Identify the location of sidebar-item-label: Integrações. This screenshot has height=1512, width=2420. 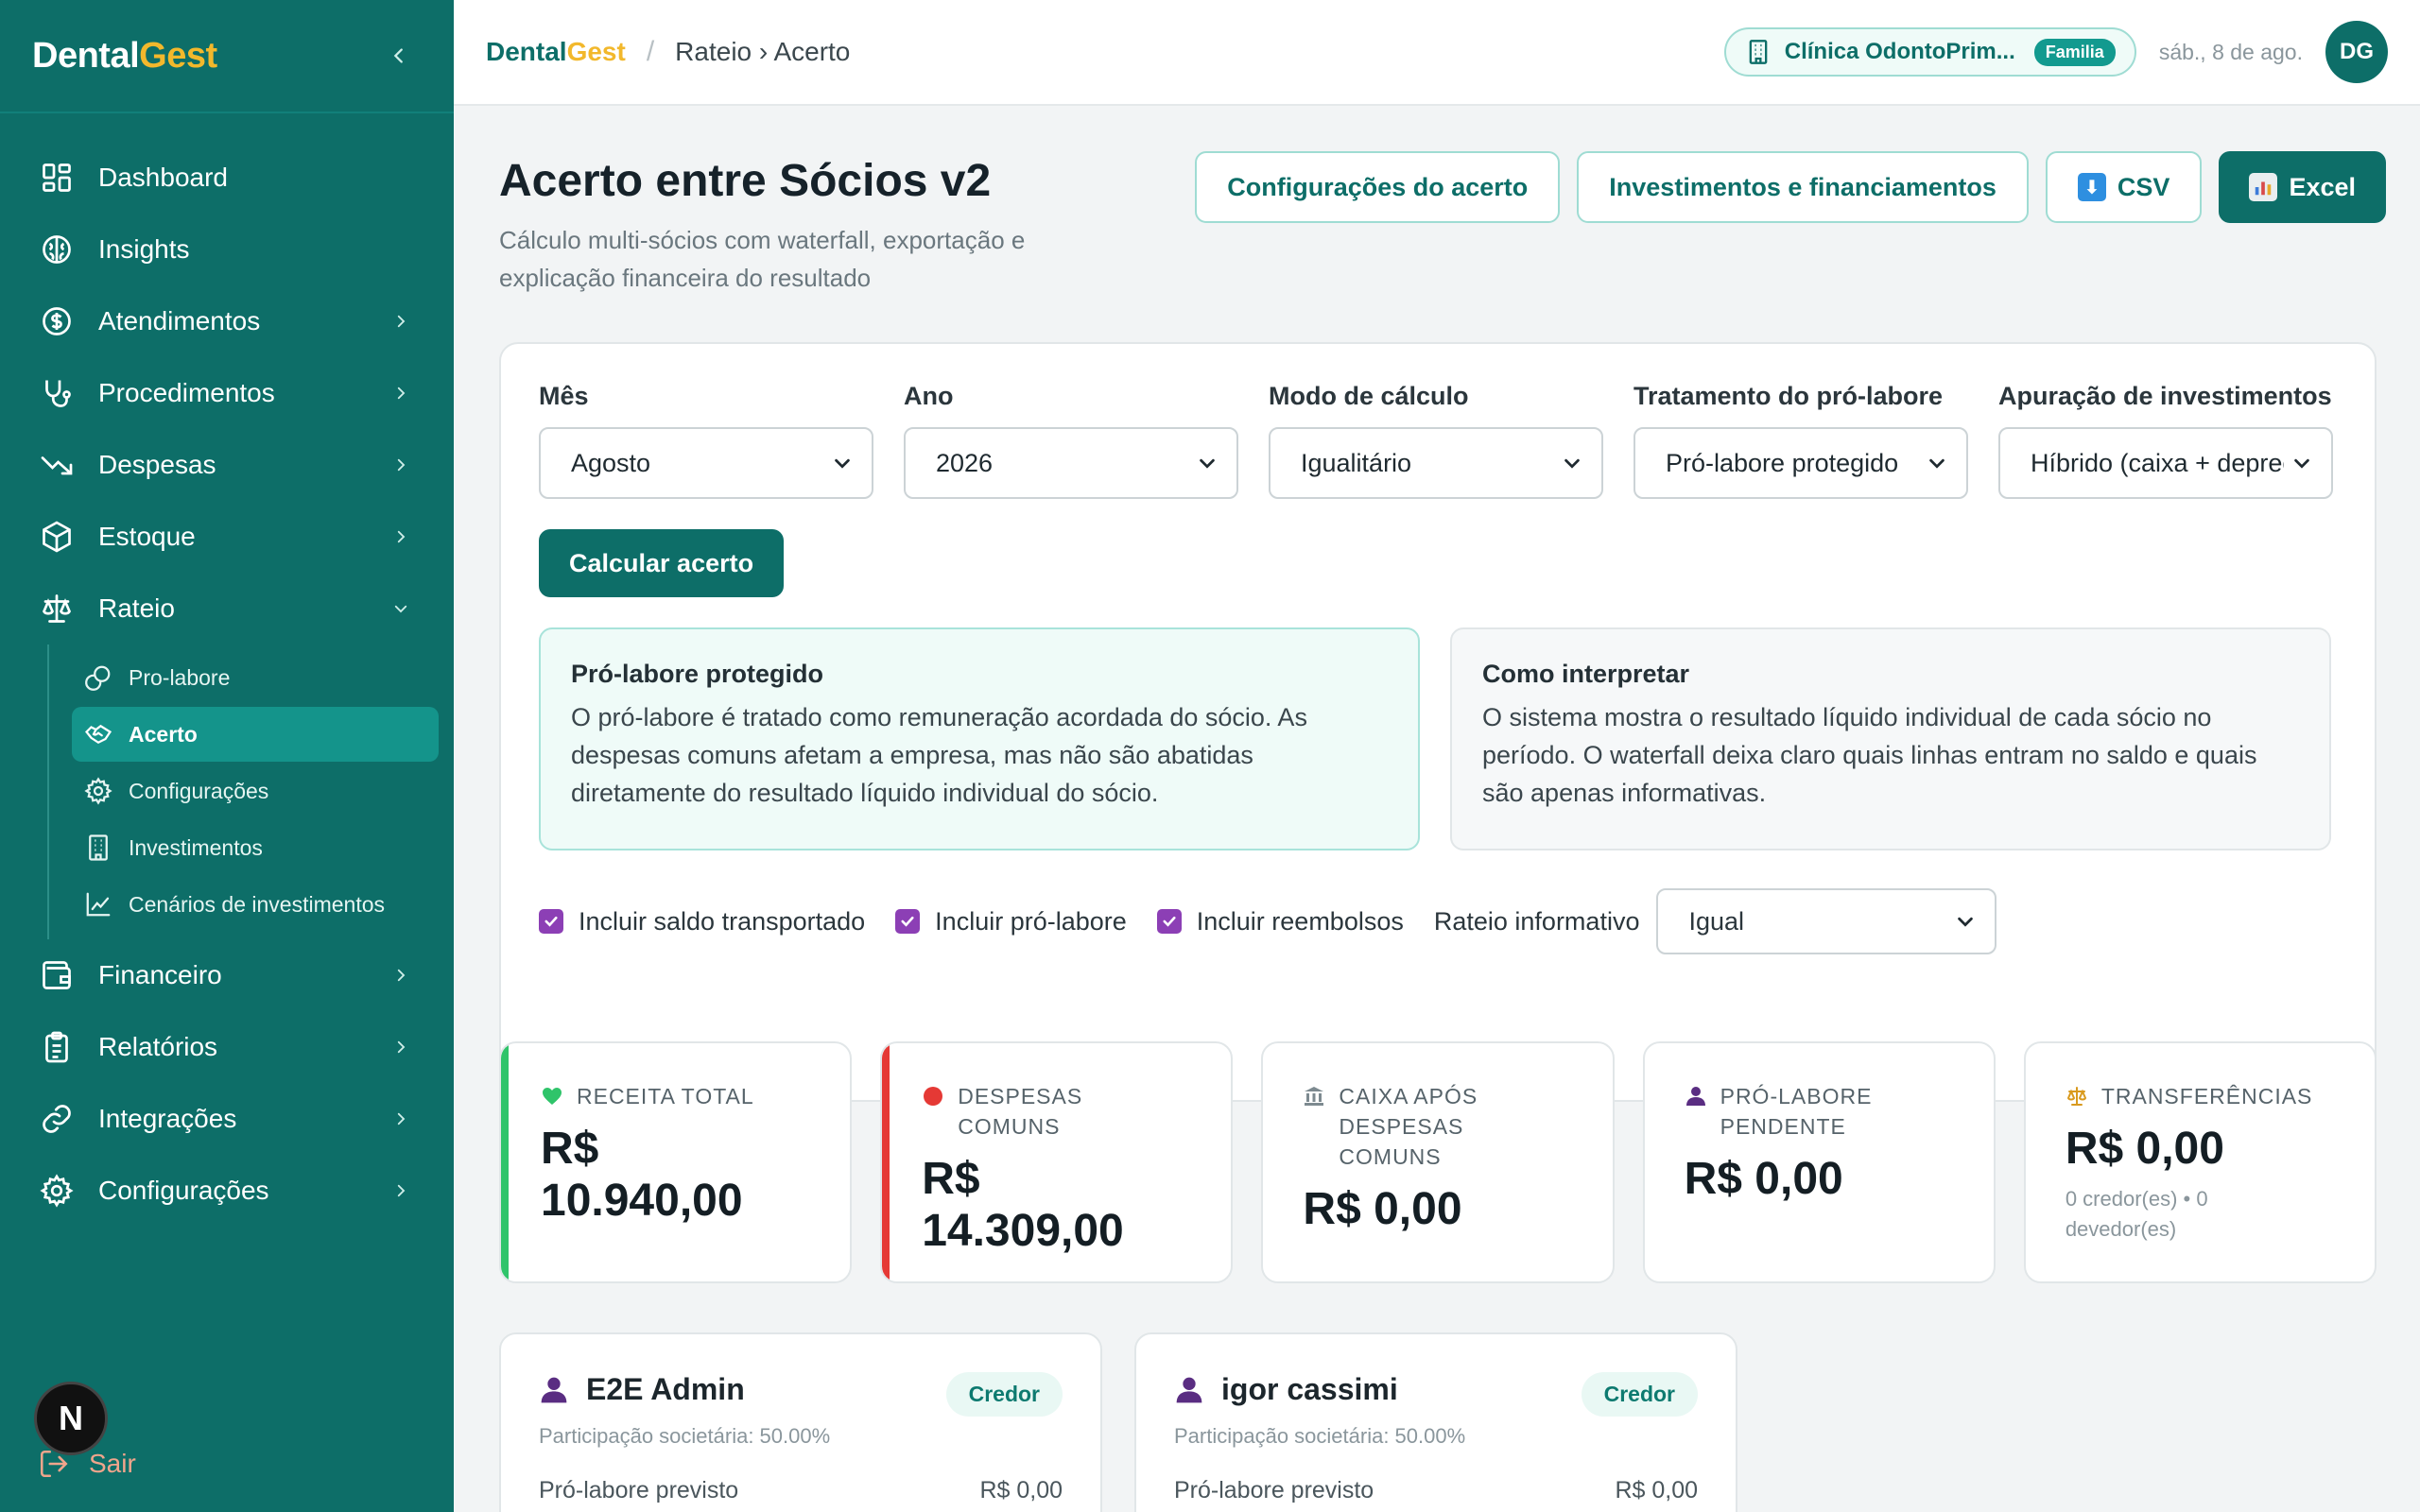
(167, 1118).